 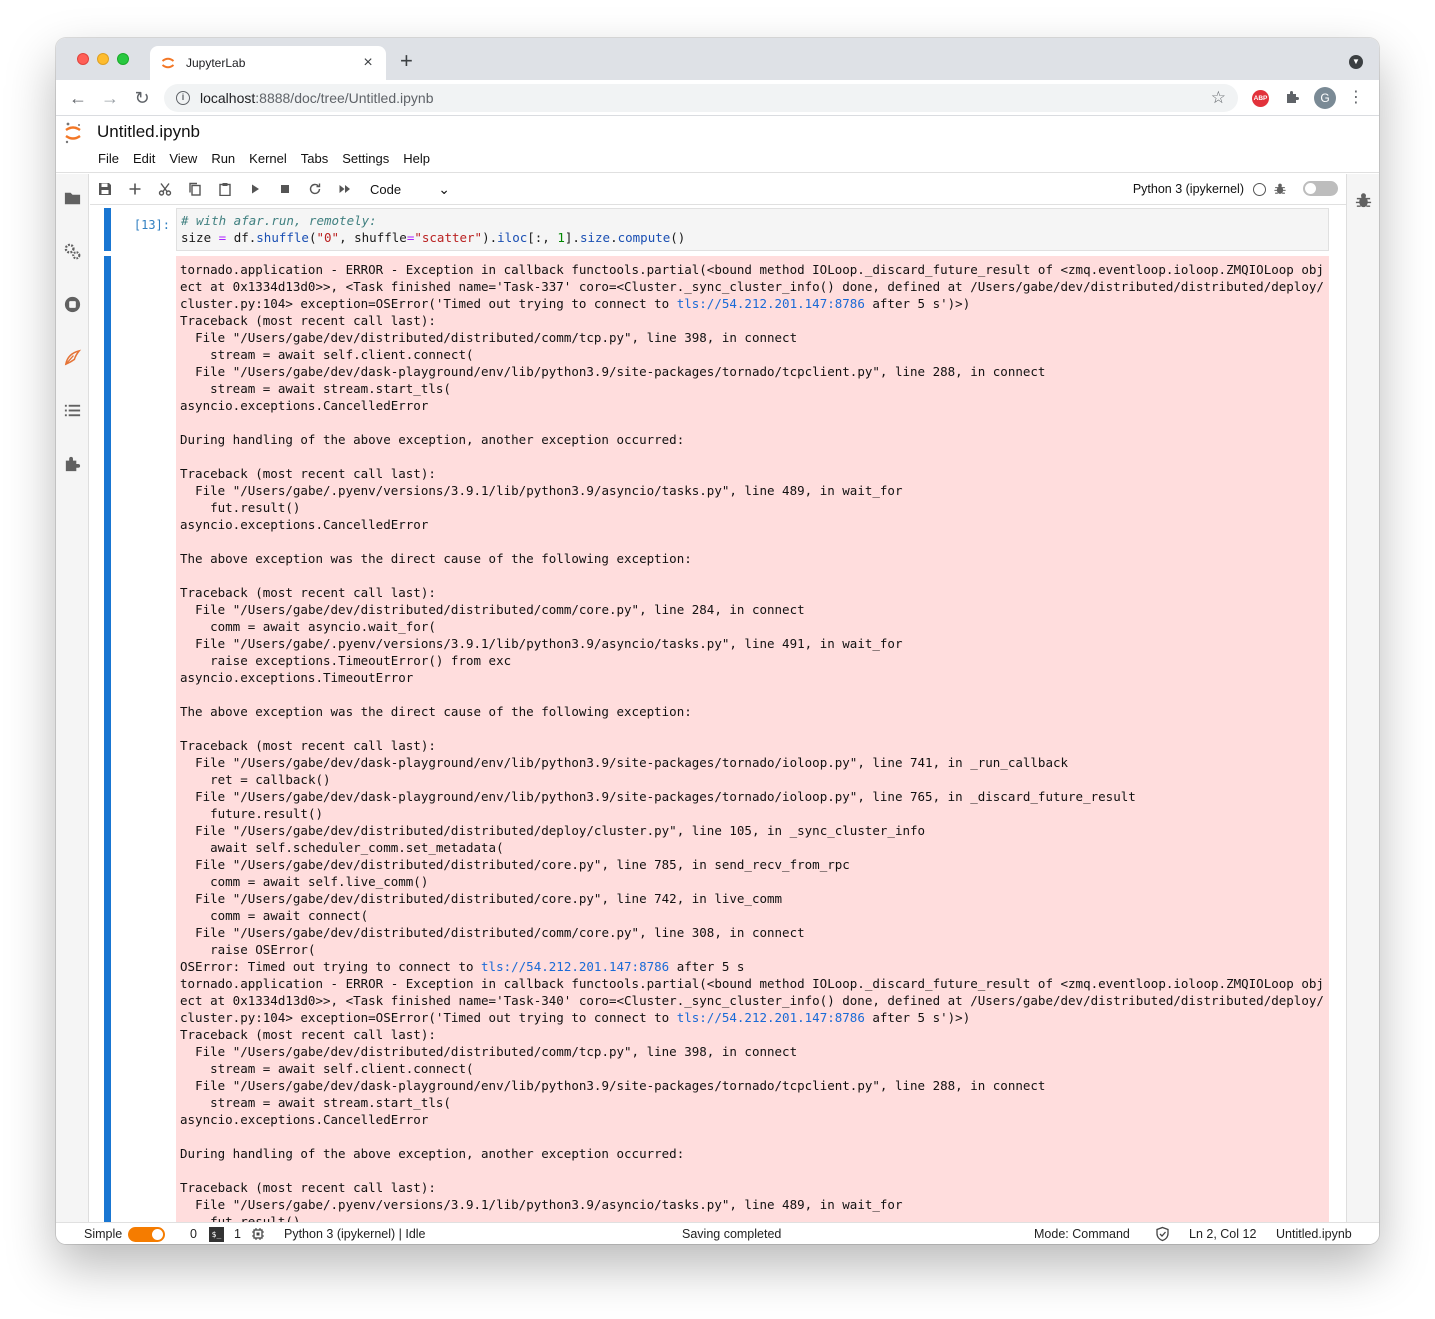 What do you see at coordinates (368, 63) in the screenshot?
I see `tab-close-icon: ×` at bounding box center [368, 63].